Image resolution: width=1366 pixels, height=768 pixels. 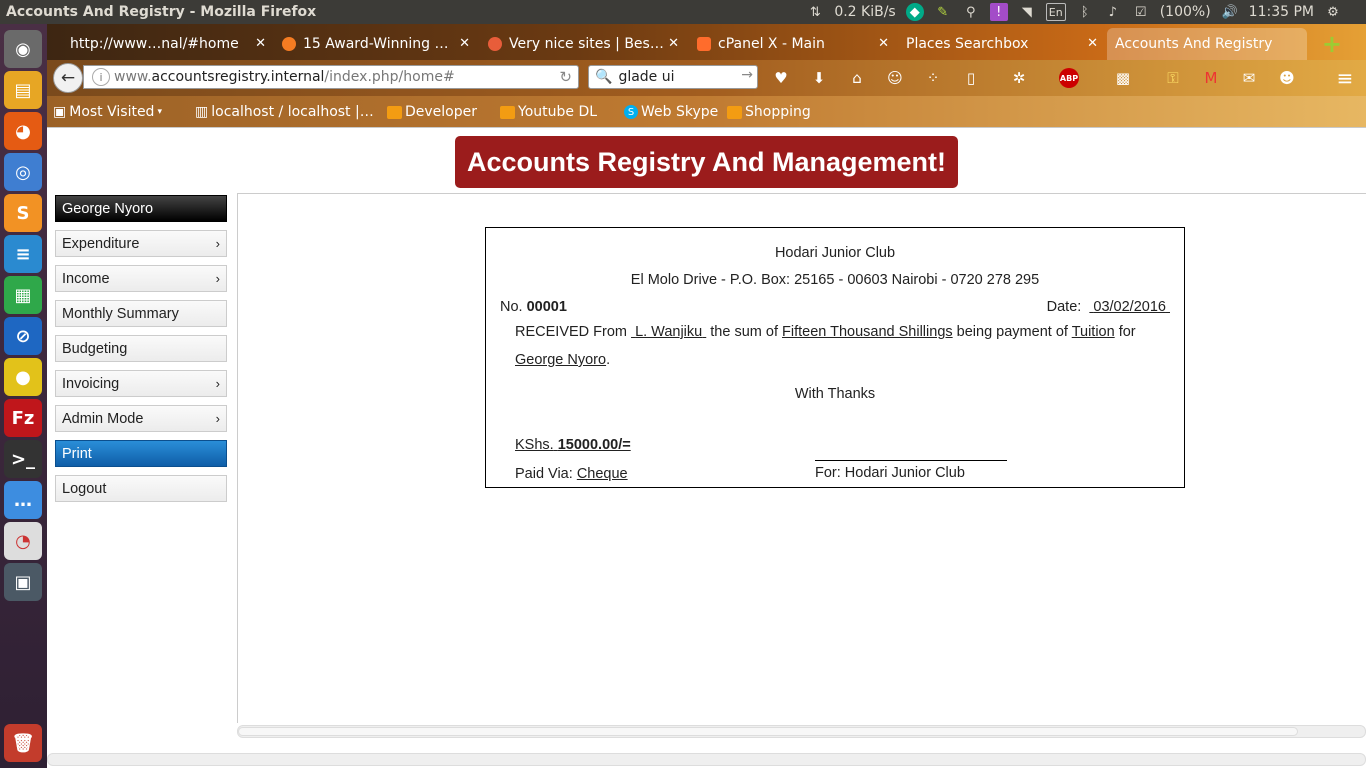 I want to click on mail-icon: ✉, so click(x=1249, y=78).